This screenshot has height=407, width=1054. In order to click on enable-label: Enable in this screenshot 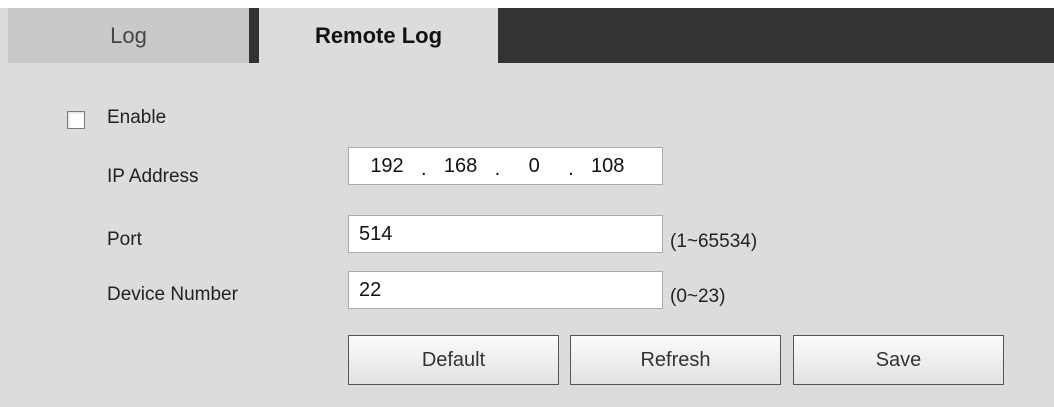, I will do `click(137, 117)`.